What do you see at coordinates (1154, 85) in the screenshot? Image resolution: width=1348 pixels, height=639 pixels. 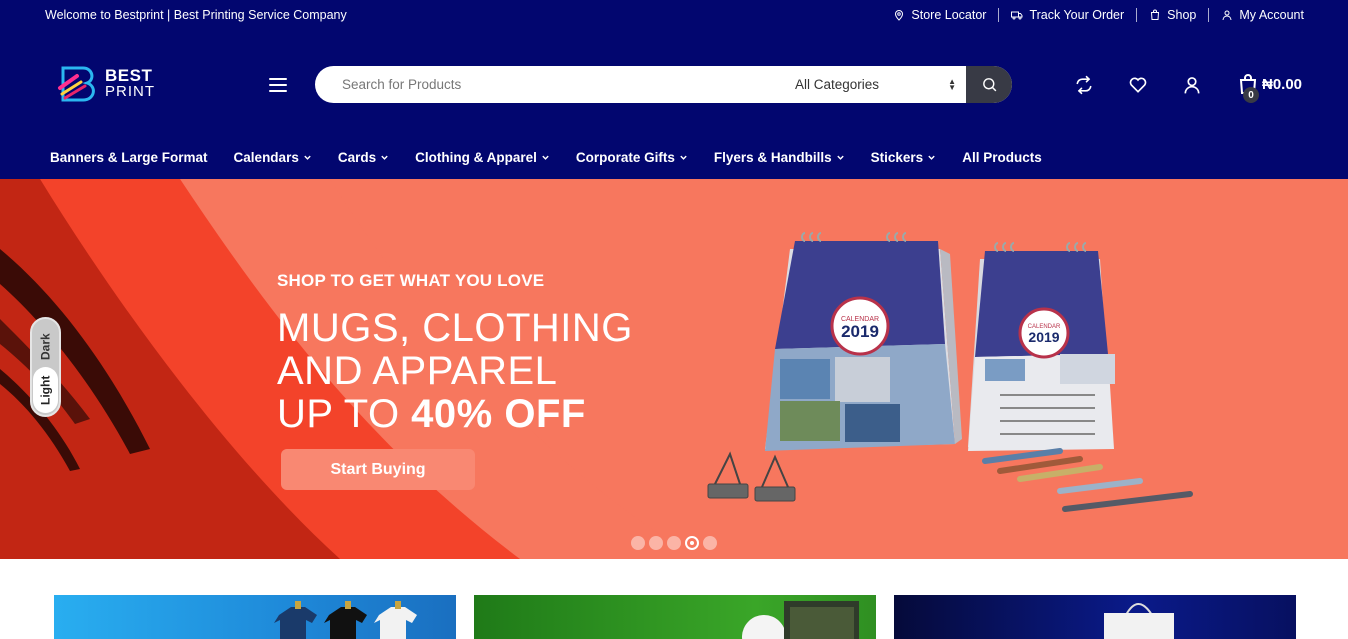 I see `header-icons` at bounding box center [1154, 85].